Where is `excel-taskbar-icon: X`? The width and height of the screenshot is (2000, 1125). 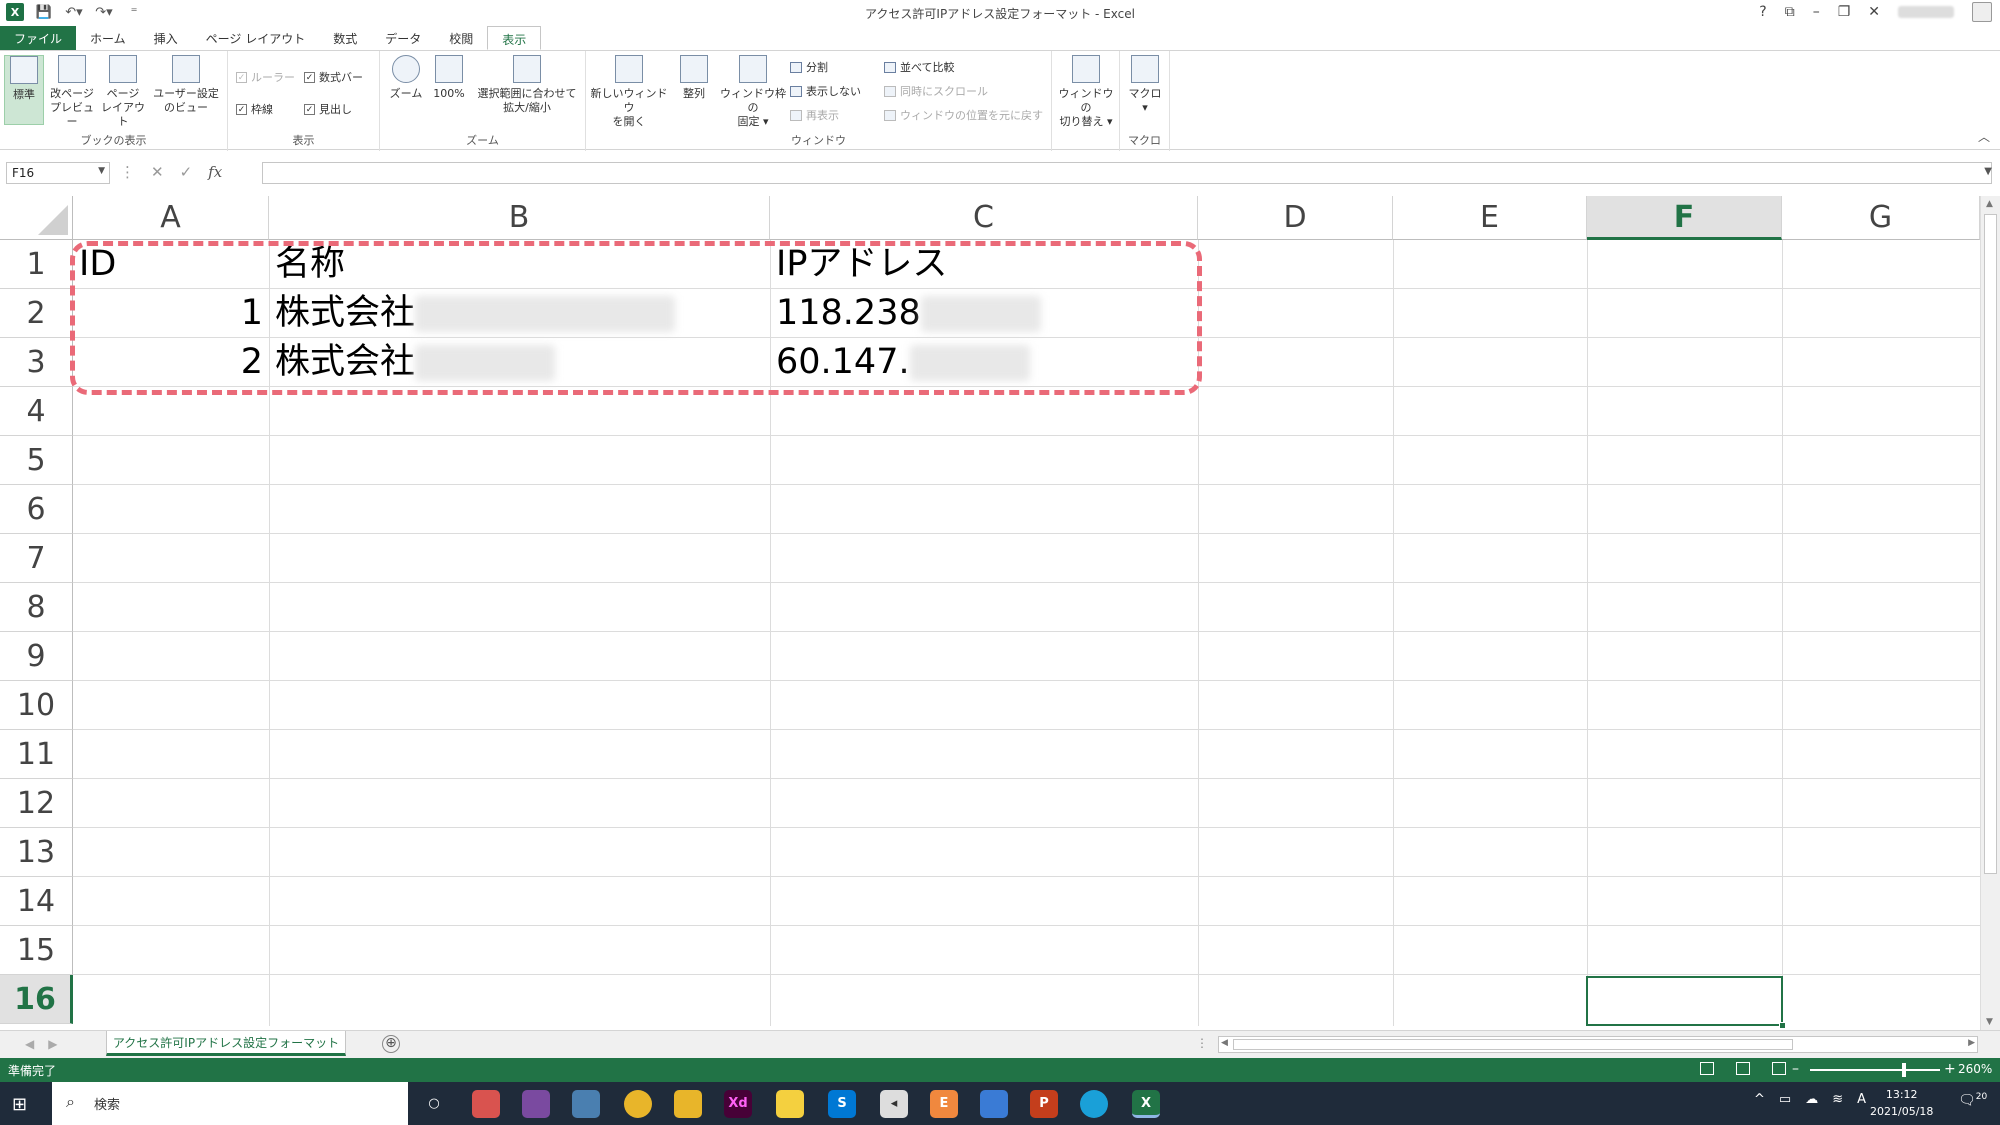 excel-taskbar-icon: X is located at coordinates (1146, 1104).